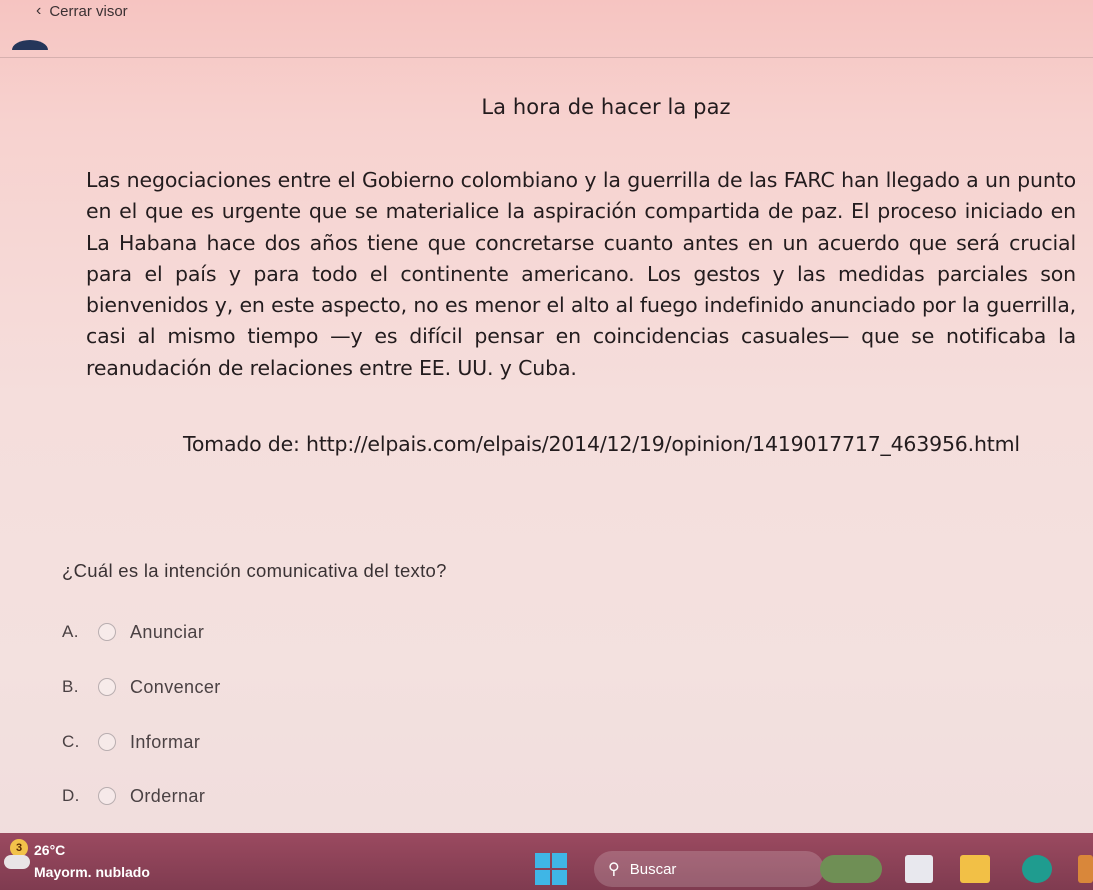 The height and width of the screenshot is (890, 1093). I want to click on option-label: Informar, so click(165, 741).